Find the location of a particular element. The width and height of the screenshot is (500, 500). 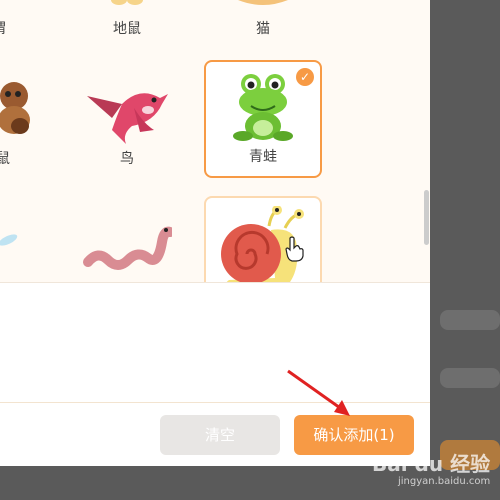

watermark-logo: Bai du 经验 is located at coordinates (431, 464).